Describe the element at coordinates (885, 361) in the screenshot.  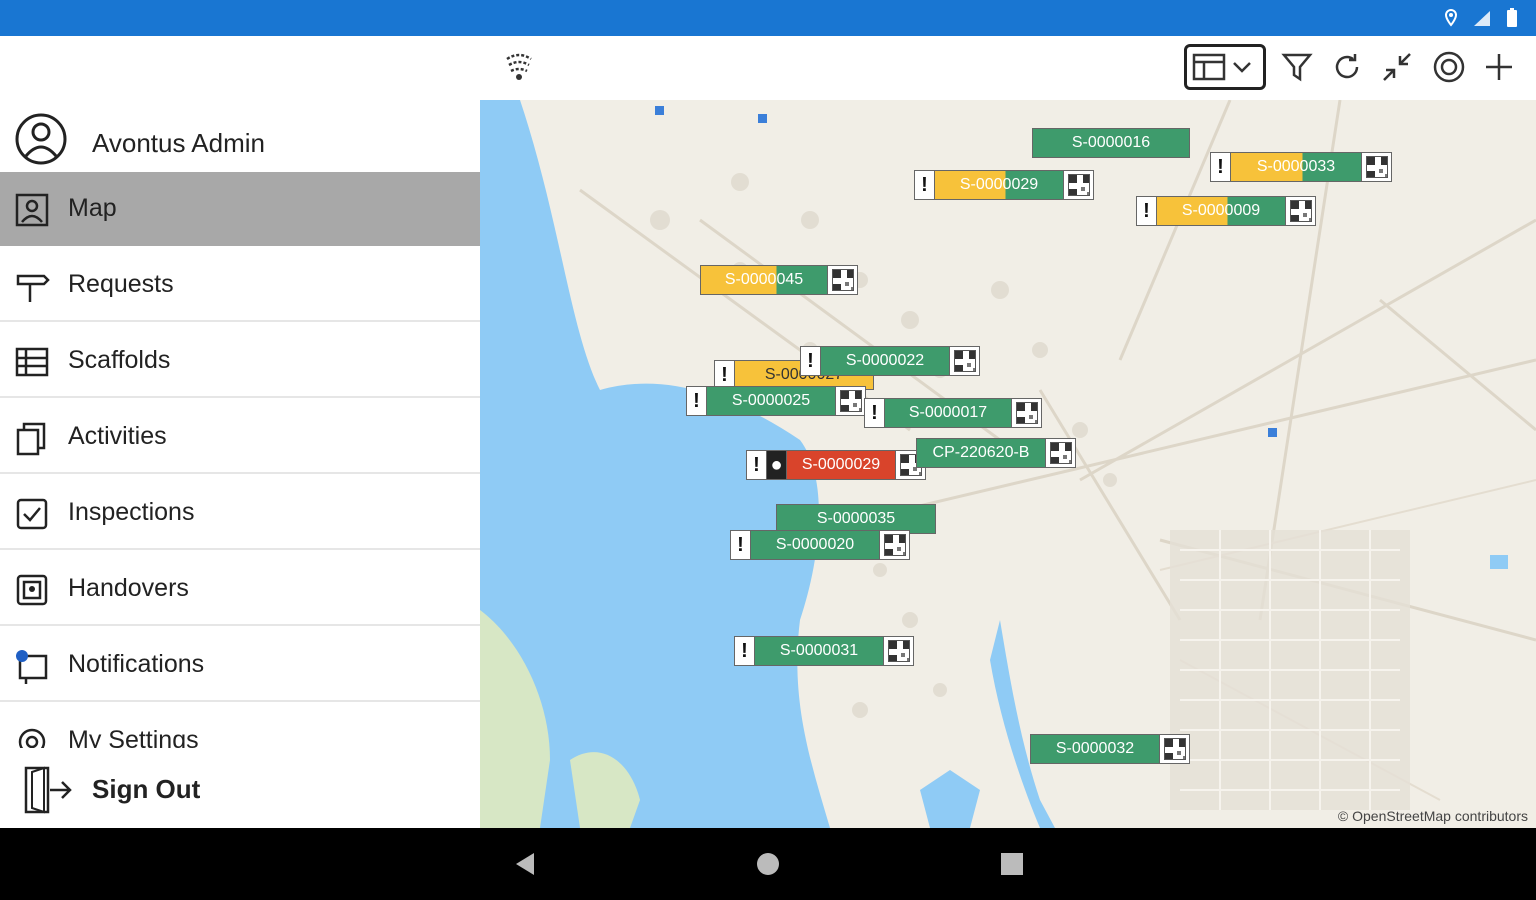
I see `marker-label: S-0000022` at that location.